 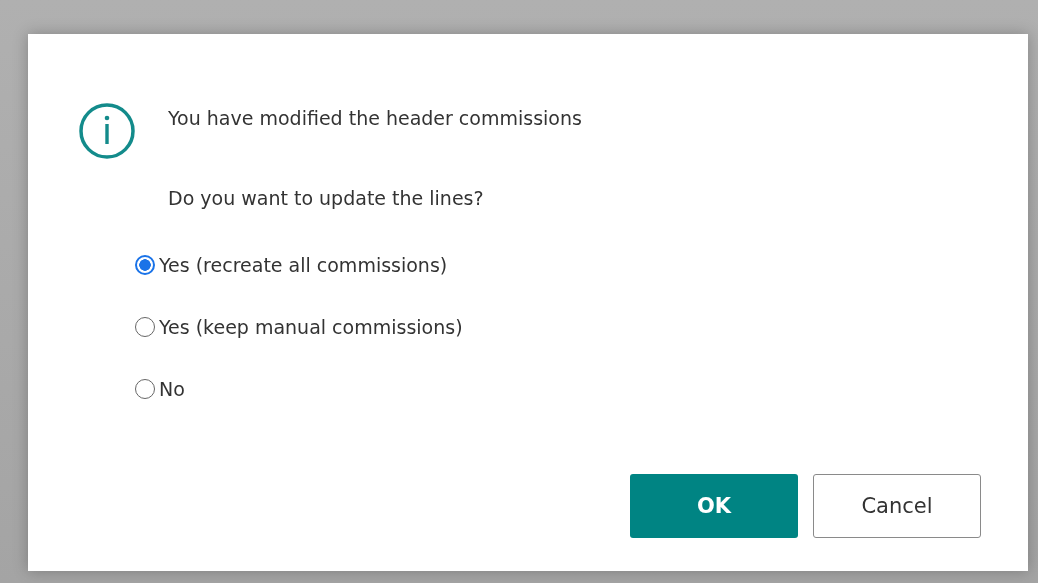 What do you see at coordinates (172, 388) in the screenshot?
I see `option-label: No` at bounding box center [172, 388].